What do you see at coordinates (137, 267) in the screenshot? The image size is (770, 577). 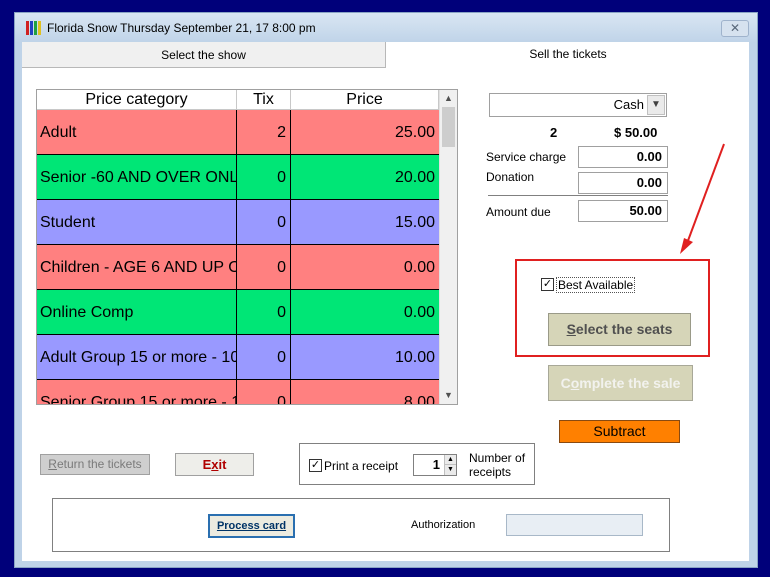 I see `category-cell: Children - AGE 6 AND UP ONLY` at bounding box center [137, 267].